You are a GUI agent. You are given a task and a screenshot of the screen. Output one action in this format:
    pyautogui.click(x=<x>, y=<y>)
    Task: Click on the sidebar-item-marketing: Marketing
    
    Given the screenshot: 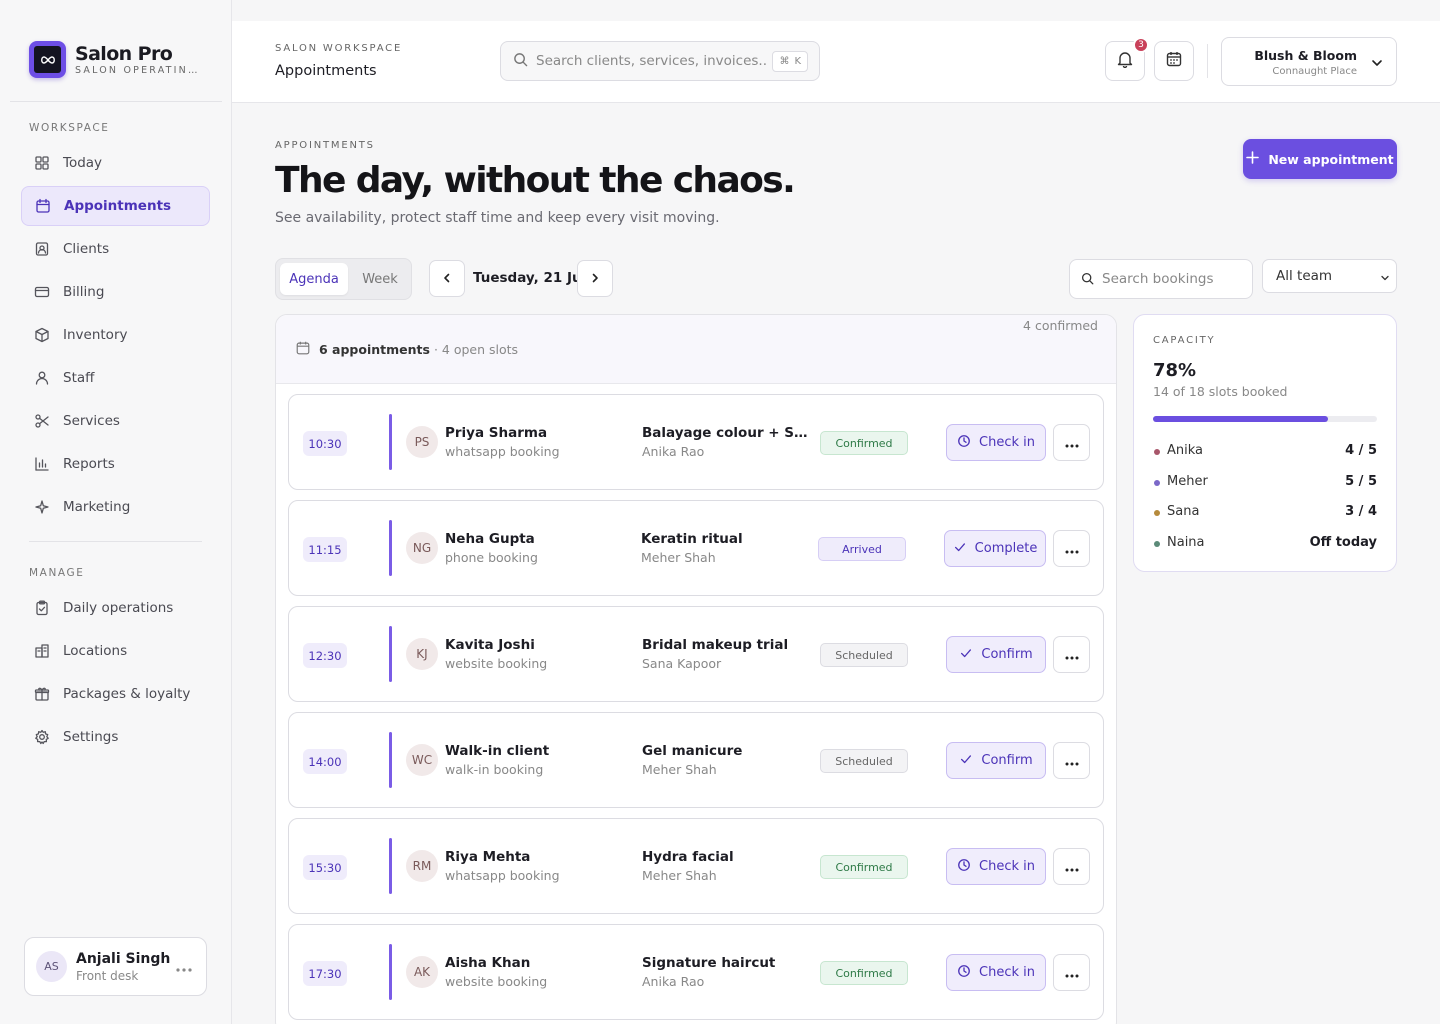 What is the action you would take?
    pyautogui.click(x=115, y=507)
    